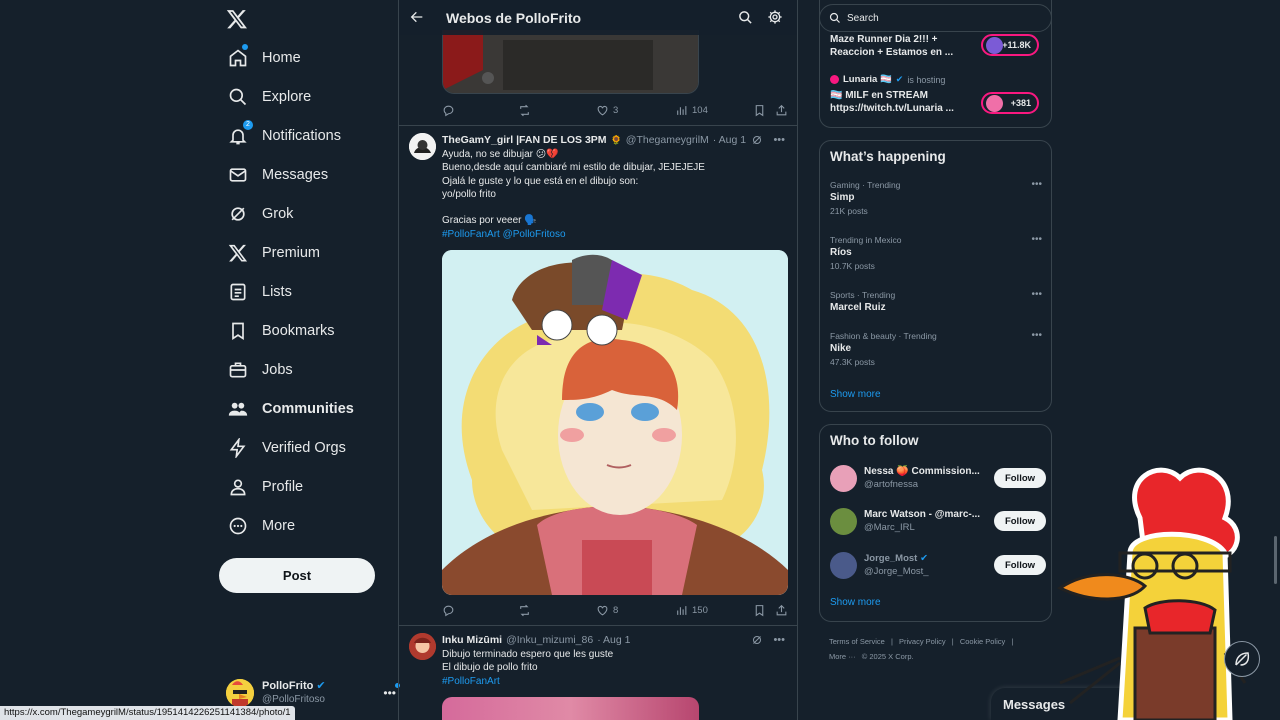 This screenshot has height=720, width=1280. What do you see at coordinates (667, 140) in the screenshot?
I see `author-handle: @ThegameygrilM` at bounding box center [667, 140].